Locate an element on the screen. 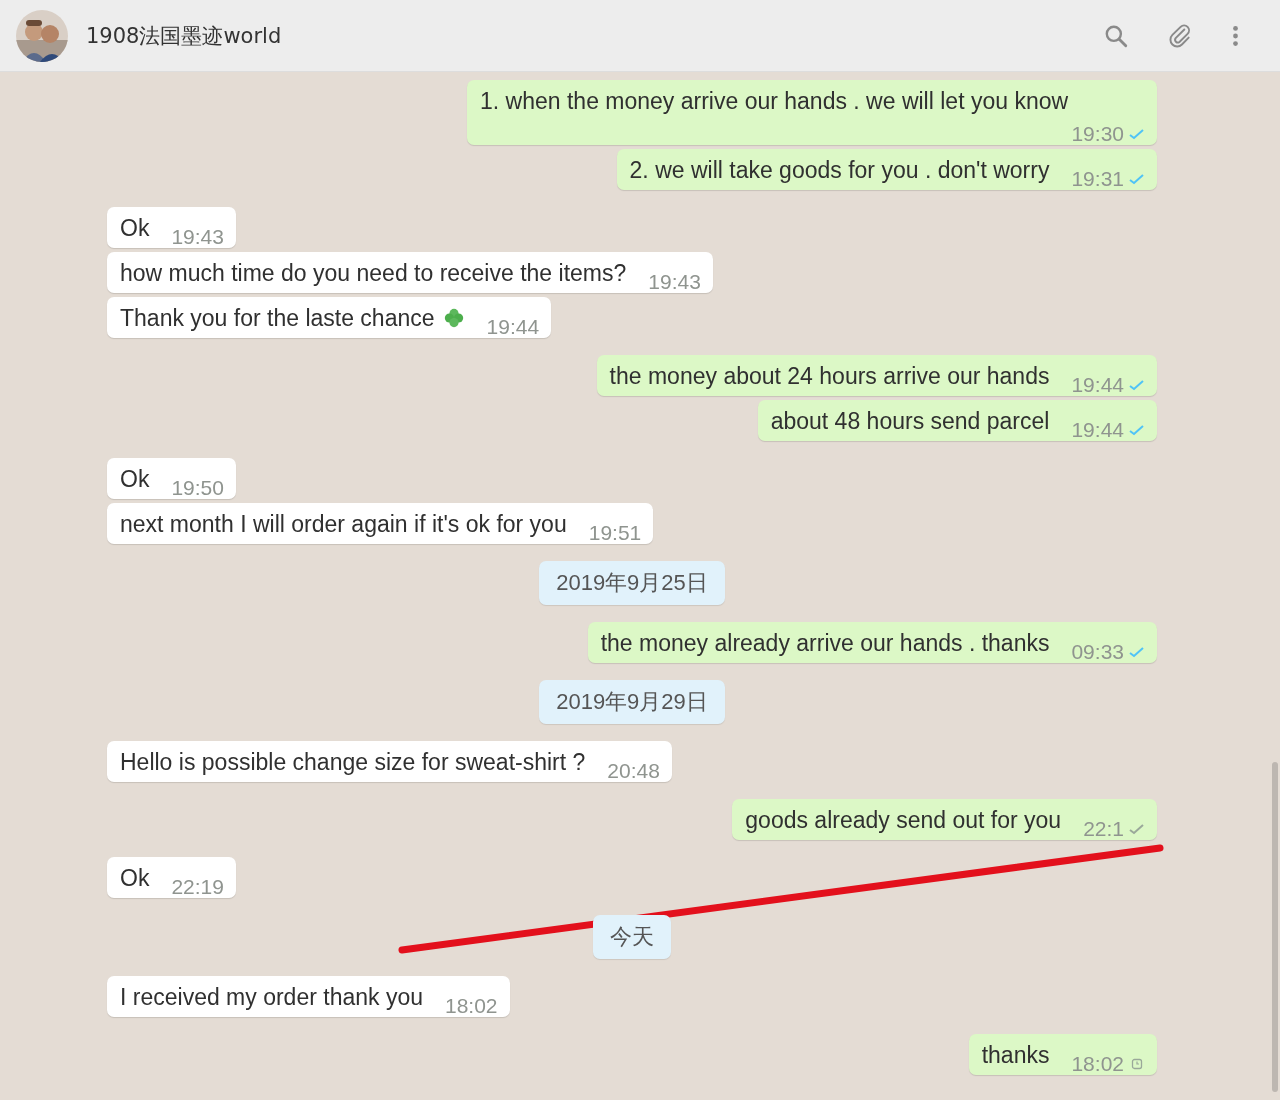  message-text: the money already arrive our hands . thanks is located at coordinates (825, 643).